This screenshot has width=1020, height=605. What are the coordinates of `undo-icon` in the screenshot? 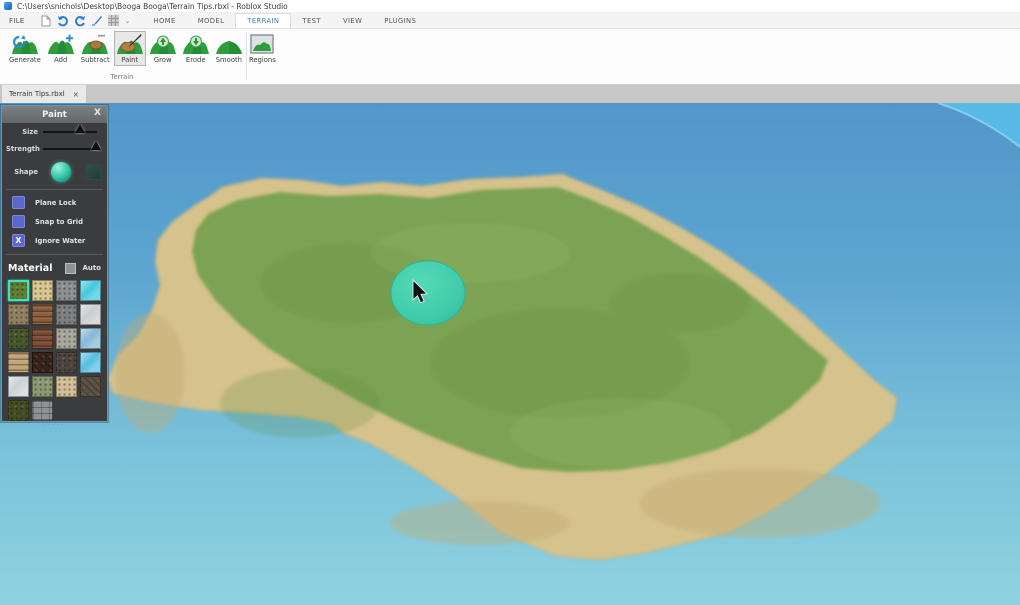 It's located at (63, 21).